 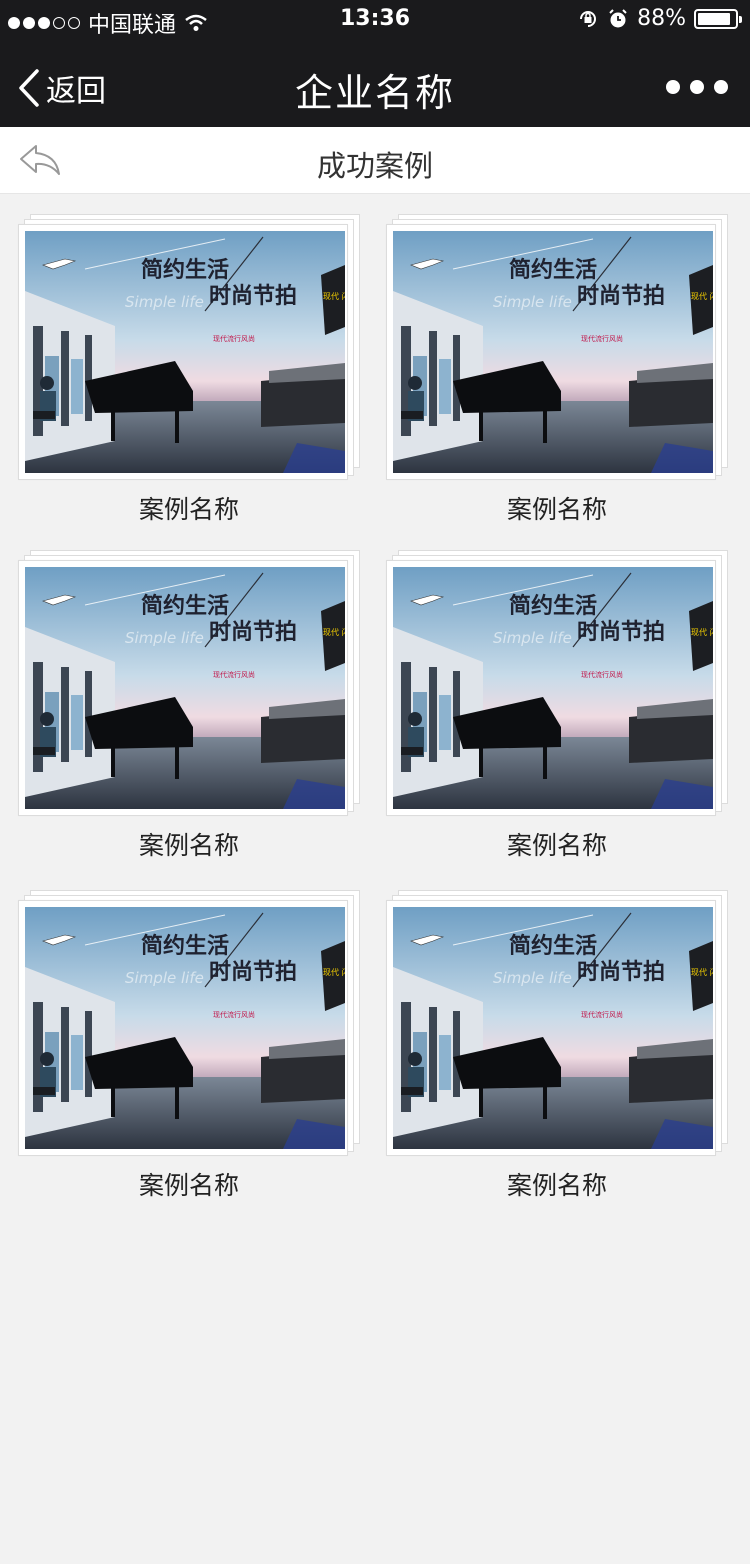 What do you see at coordinates (618, 17) in the screenshot?
I see `alarm-icon` at bounding box center [618, 17].